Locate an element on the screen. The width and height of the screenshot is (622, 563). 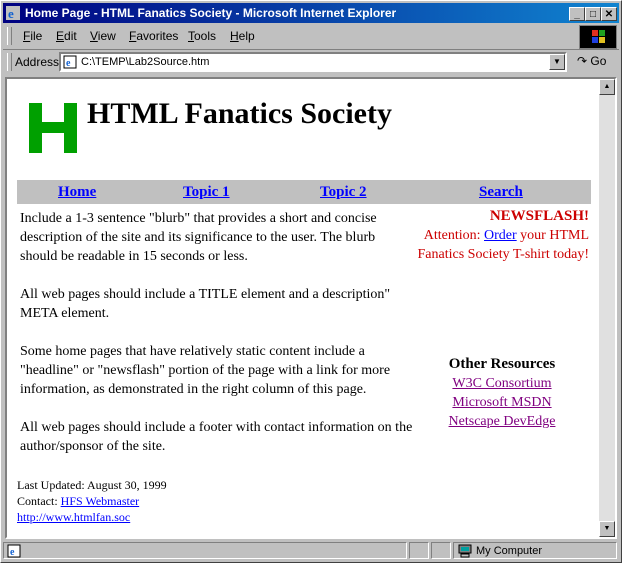
status-zone: My Computer is located at coordinates (535, 550).